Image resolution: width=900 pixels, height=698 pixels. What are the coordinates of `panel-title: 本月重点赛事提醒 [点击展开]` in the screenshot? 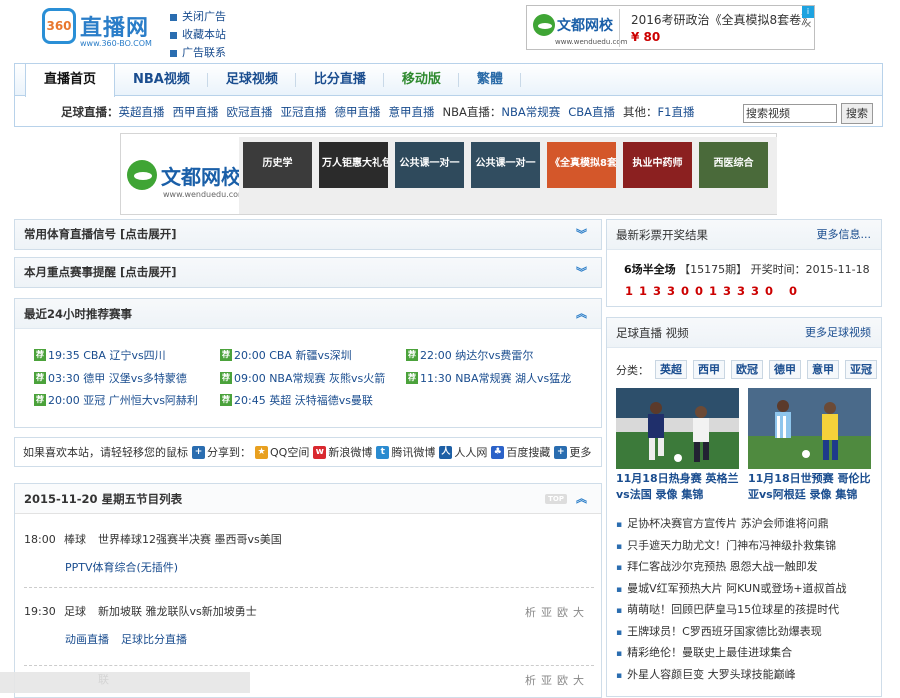 It's located at (100, 272).